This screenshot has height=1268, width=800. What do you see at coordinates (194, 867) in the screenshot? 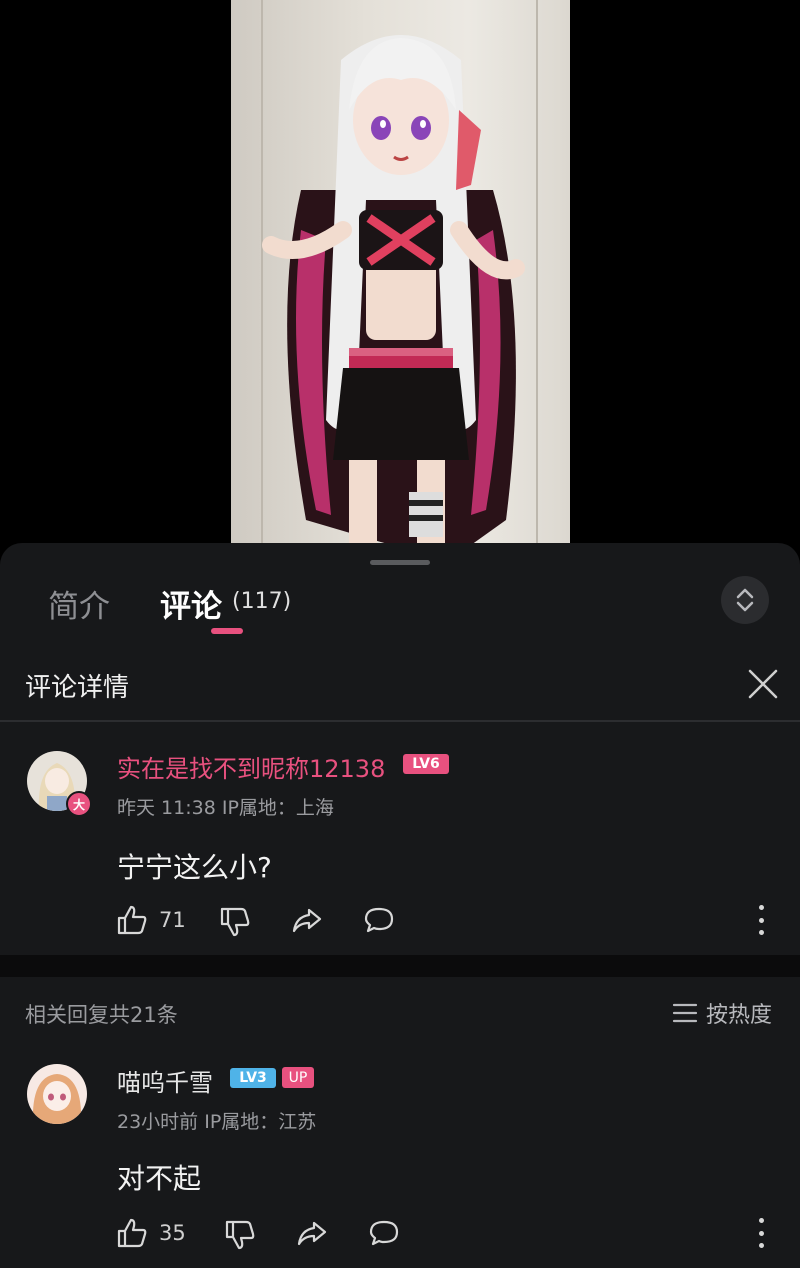
I see `comment-text: 宁宁这么小?` at bounding box center [194, 867].